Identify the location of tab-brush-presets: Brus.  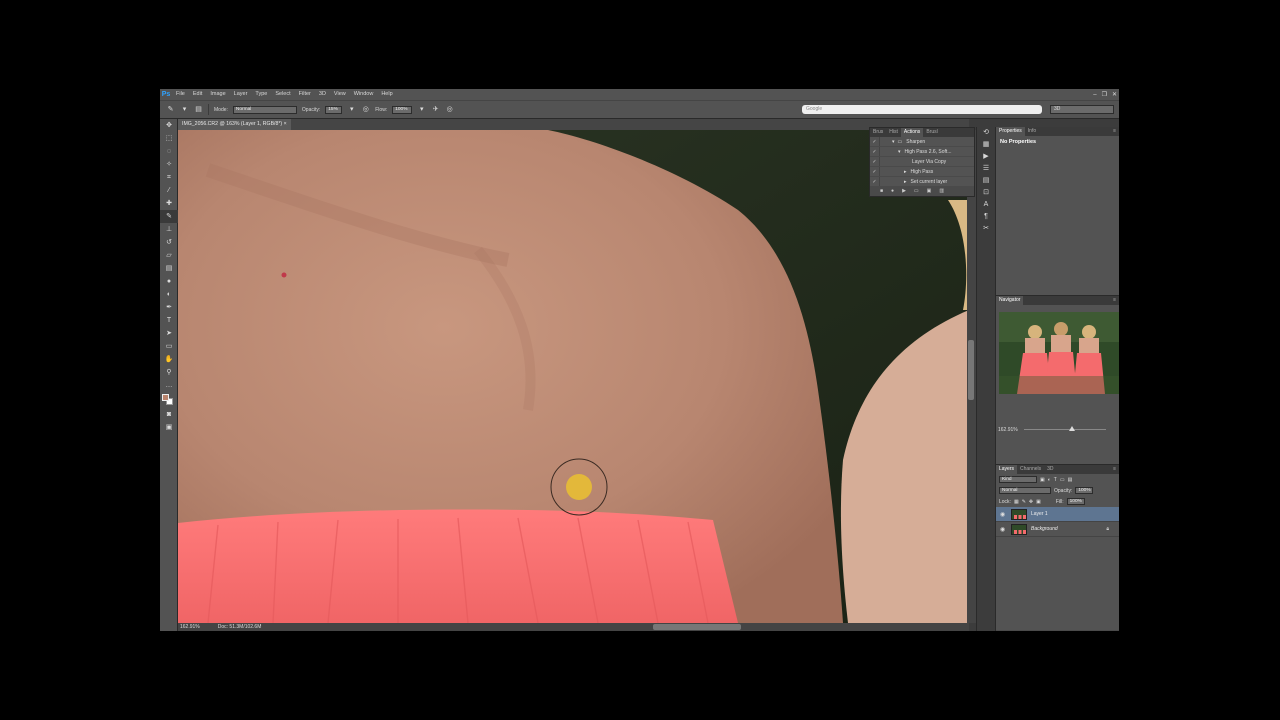
(878, 132).